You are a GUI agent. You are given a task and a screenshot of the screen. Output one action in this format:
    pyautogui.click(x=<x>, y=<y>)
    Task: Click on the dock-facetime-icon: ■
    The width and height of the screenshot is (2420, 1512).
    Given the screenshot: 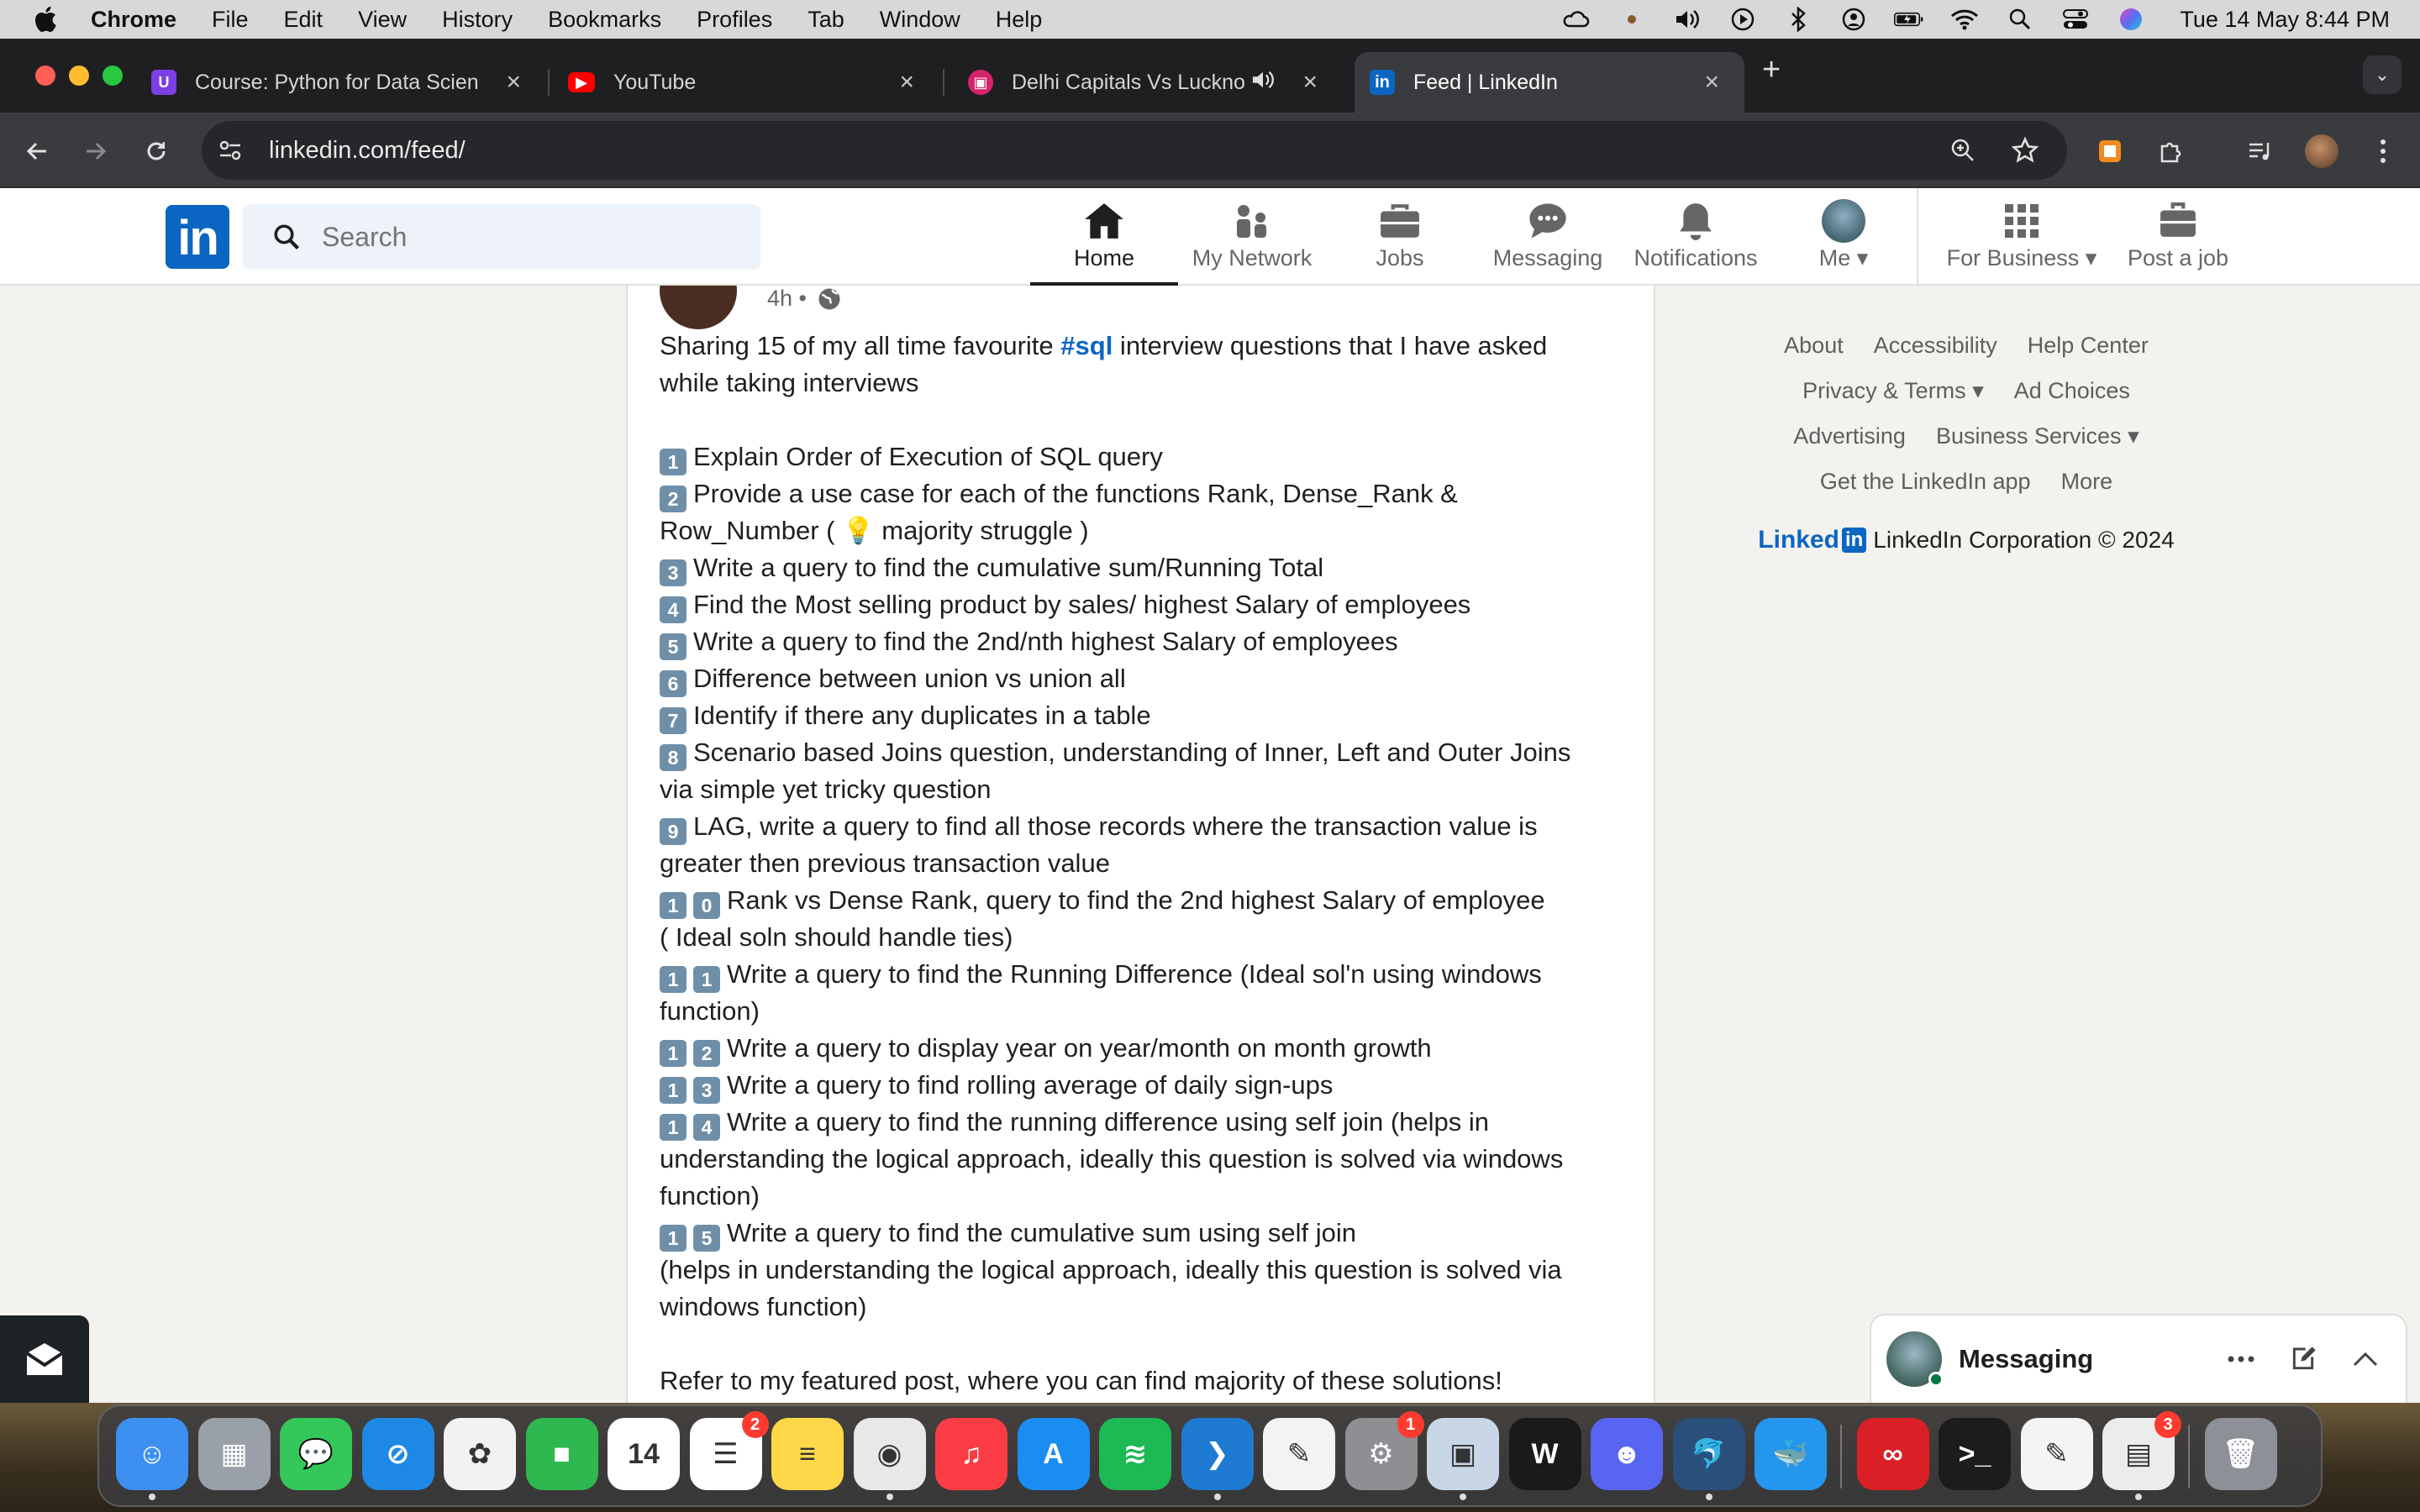 What is the action you would take?
    pyautogui.click(x=561, y=1454)
    